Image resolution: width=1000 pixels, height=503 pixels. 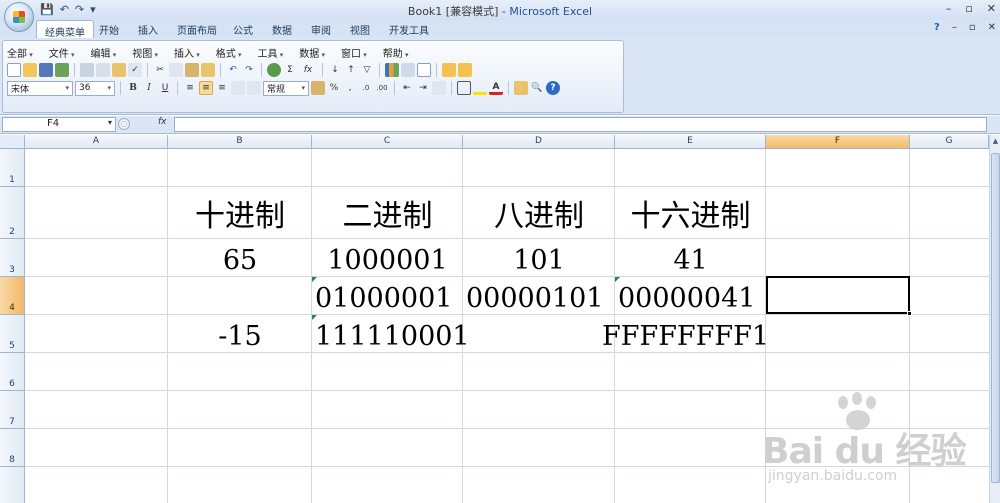 I want to click on formula-input, so click(x=580, y=124).